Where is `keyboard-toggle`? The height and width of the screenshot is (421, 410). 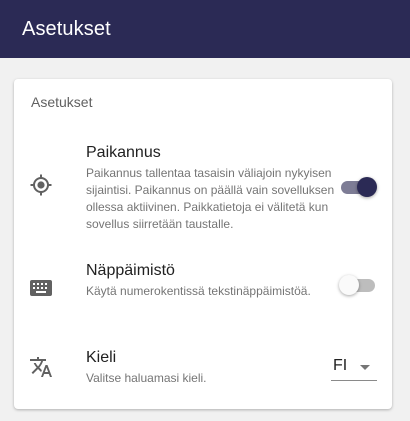
keyboard-toggle is located at coordinates (358, 285).